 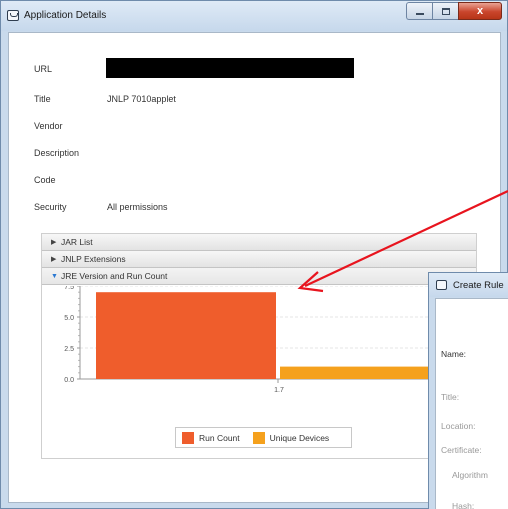 I want to click on maximize-icon, so click(x=445, y=11).